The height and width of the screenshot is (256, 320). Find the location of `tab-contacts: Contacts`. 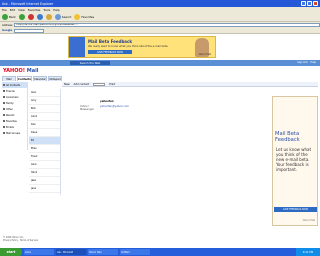

tab-contacts: Contacts is located at coordinates (24, 78).